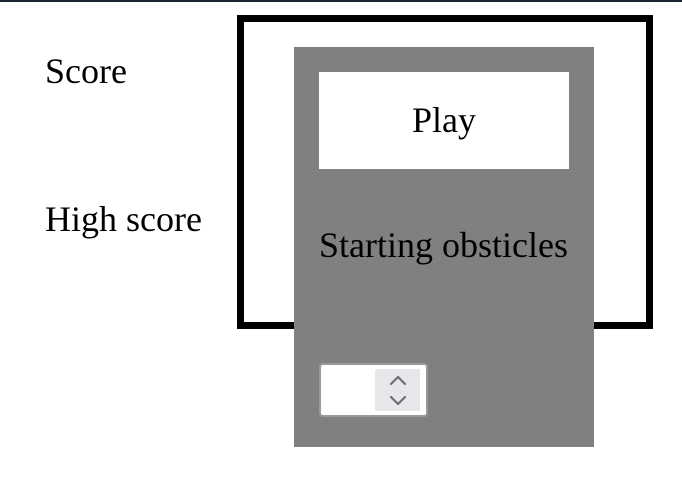  What do you see at coordinates (86, 71) in the screenshot?
I see `score-label: Score` at bounding box center [86, 71].